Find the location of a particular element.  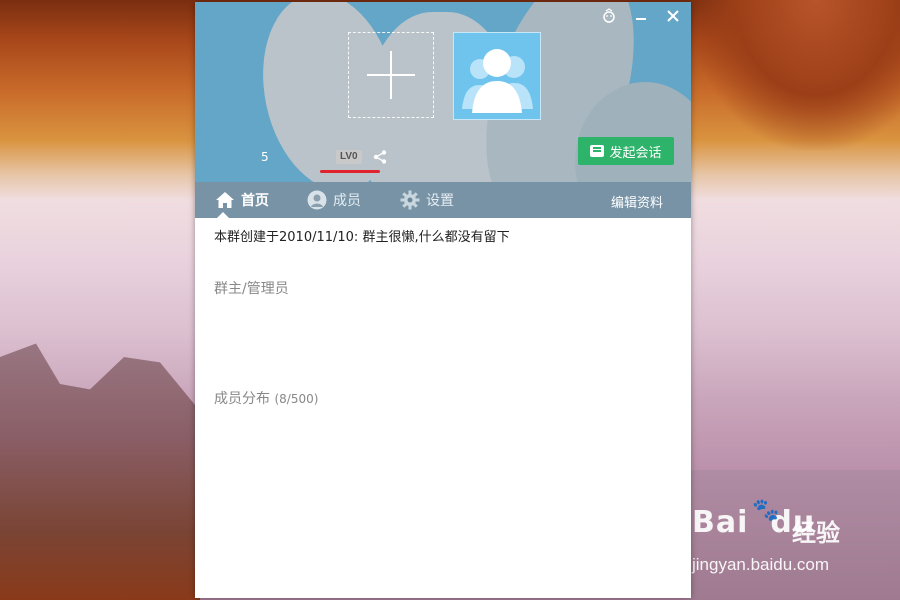

group-people-icon is located at coordinates (497, 81).